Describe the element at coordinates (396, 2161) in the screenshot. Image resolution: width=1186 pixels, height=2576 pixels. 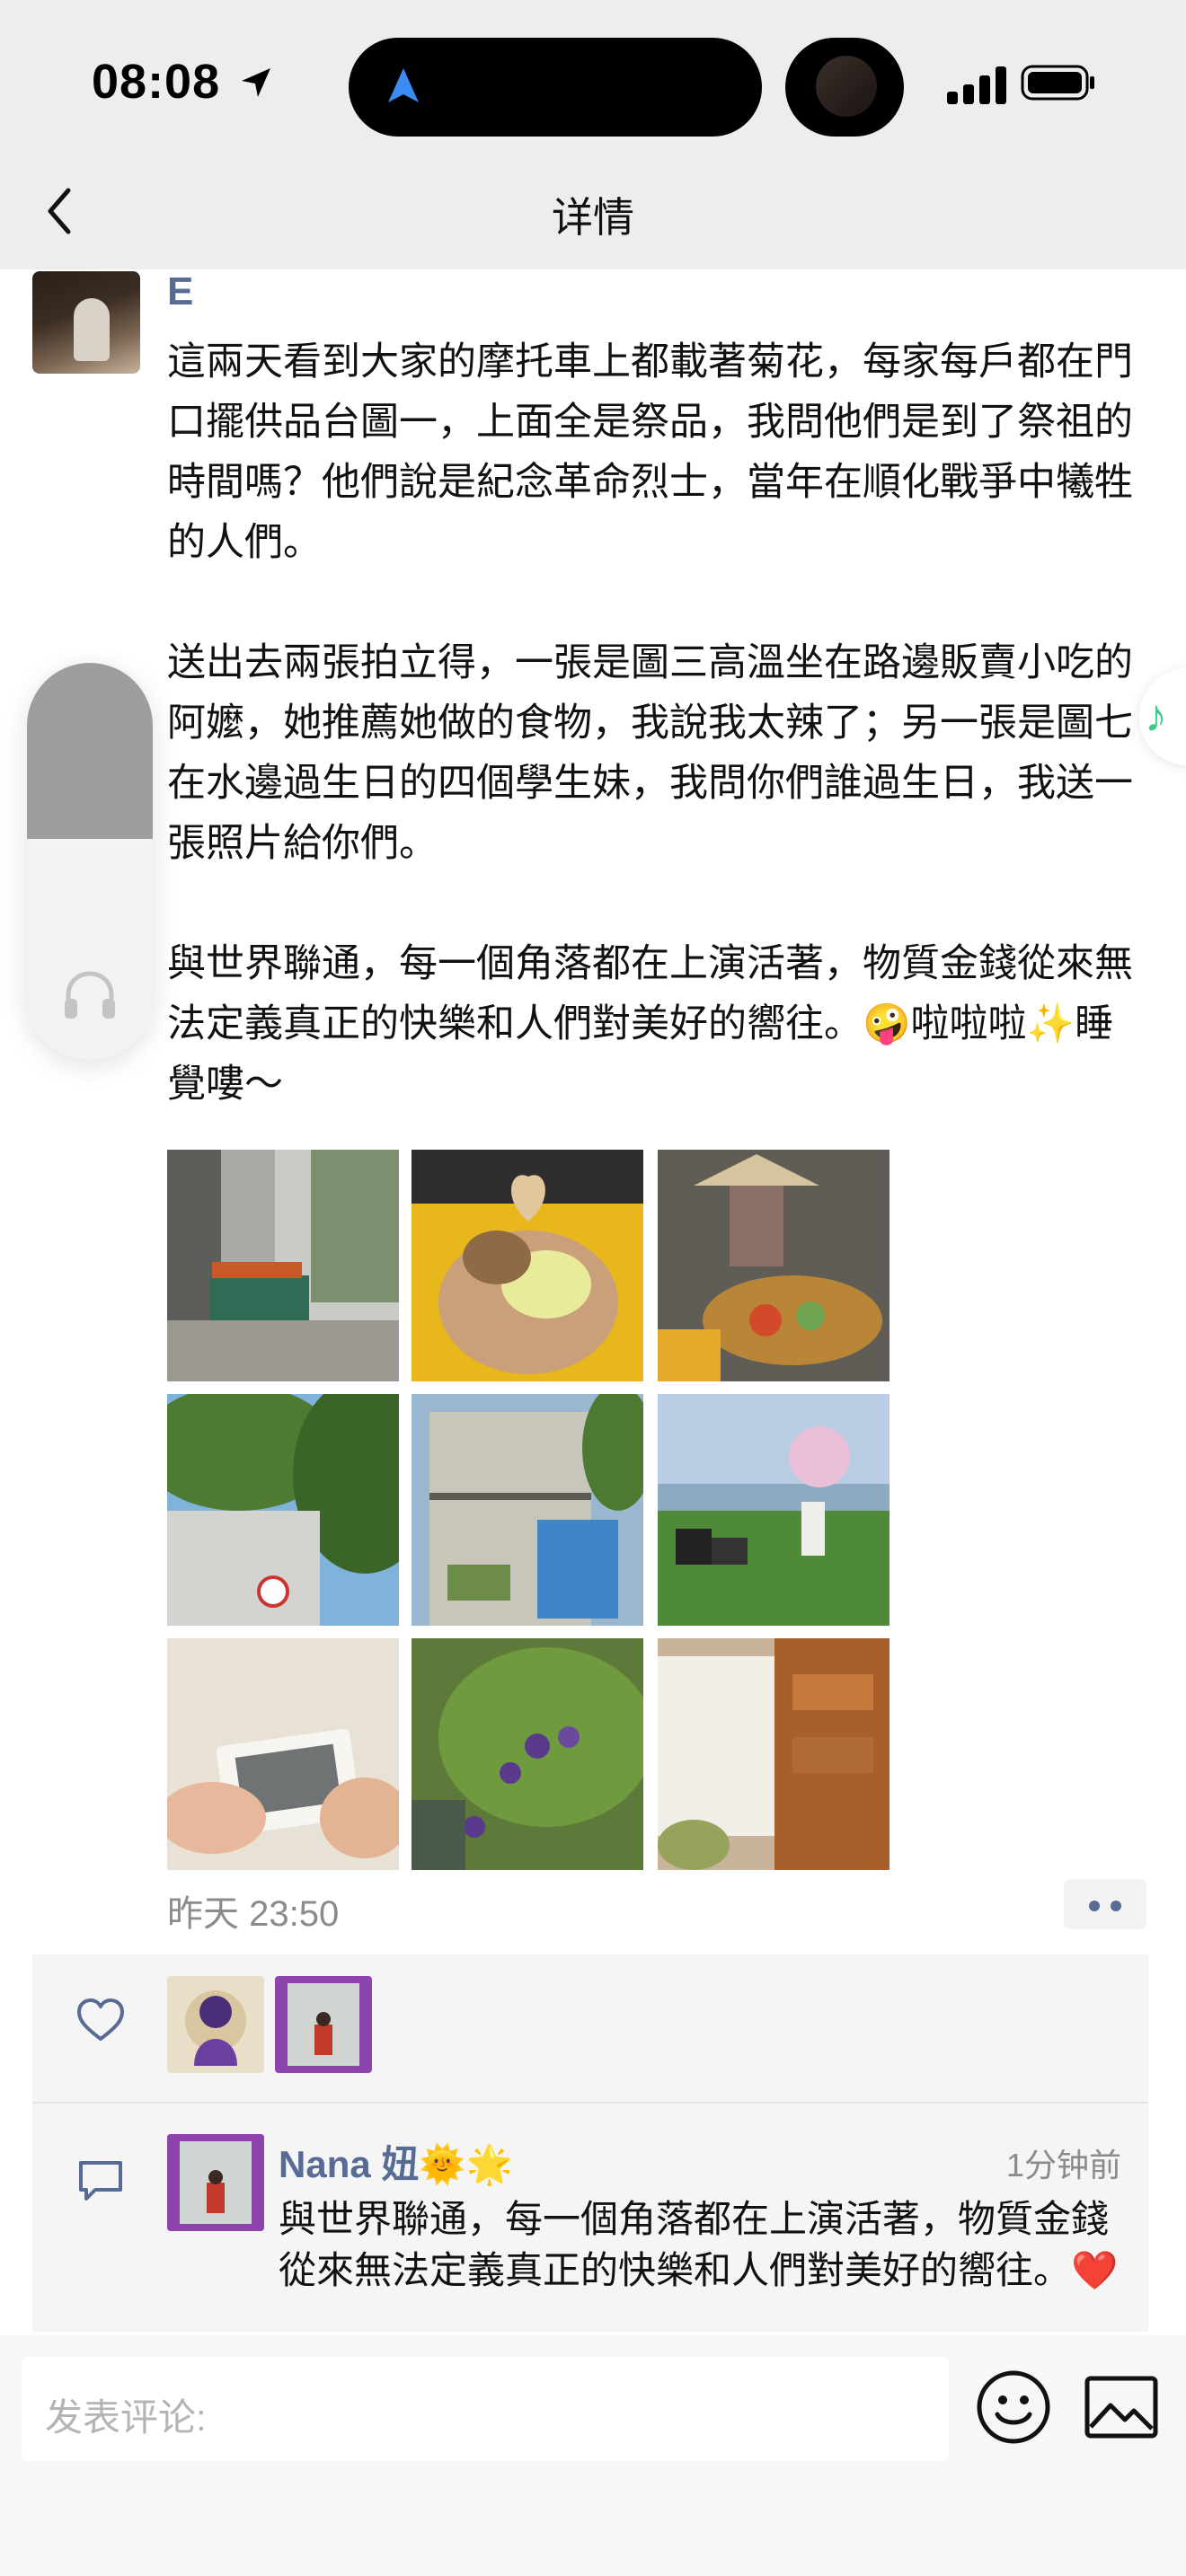
I see `commenter-name: Nana 妞🌞🌟` at that location.